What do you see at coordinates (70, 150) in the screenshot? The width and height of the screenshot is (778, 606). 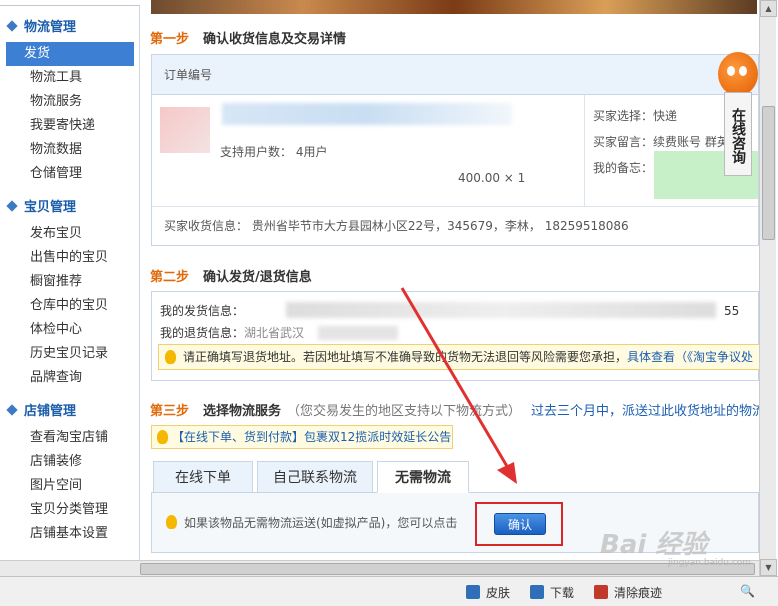 I see `sidebar-item-logistics-data: 物流数据` at bounding box center [70, 150].